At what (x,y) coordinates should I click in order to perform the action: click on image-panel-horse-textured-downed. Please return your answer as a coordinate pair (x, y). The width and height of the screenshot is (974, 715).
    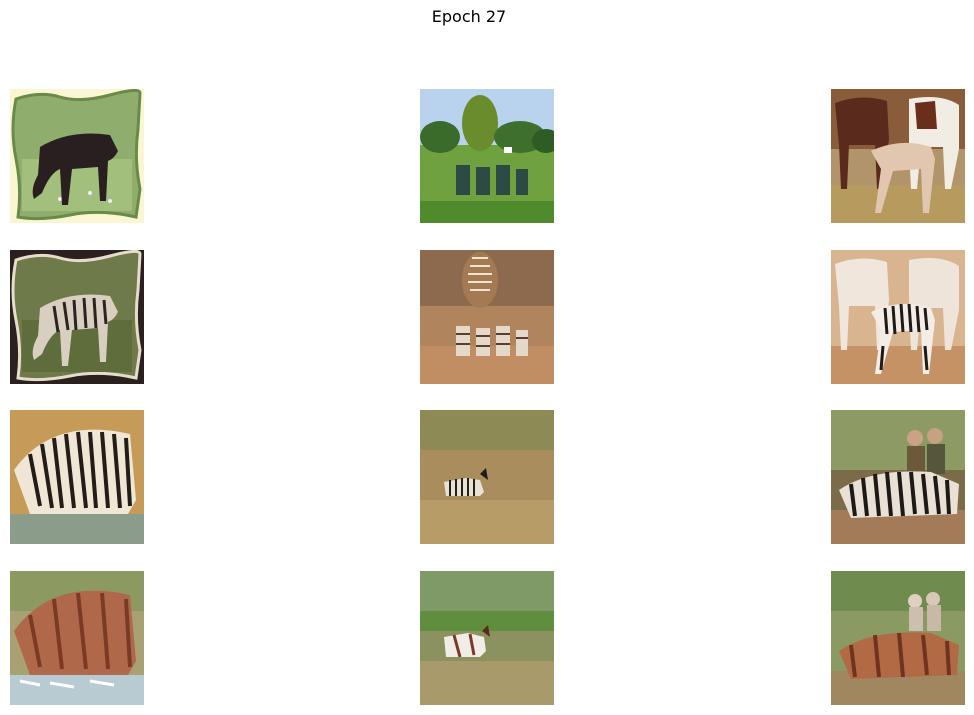
    Looking at the image, I should click on (898, 638).